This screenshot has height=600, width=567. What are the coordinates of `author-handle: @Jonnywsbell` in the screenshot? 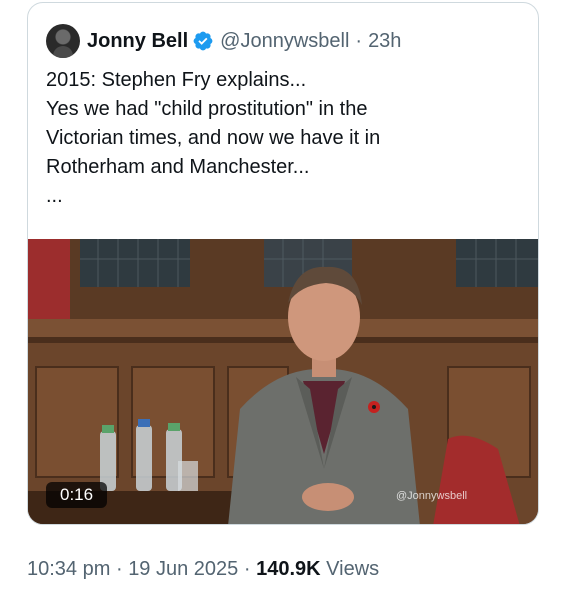 It's located at (284, 41).